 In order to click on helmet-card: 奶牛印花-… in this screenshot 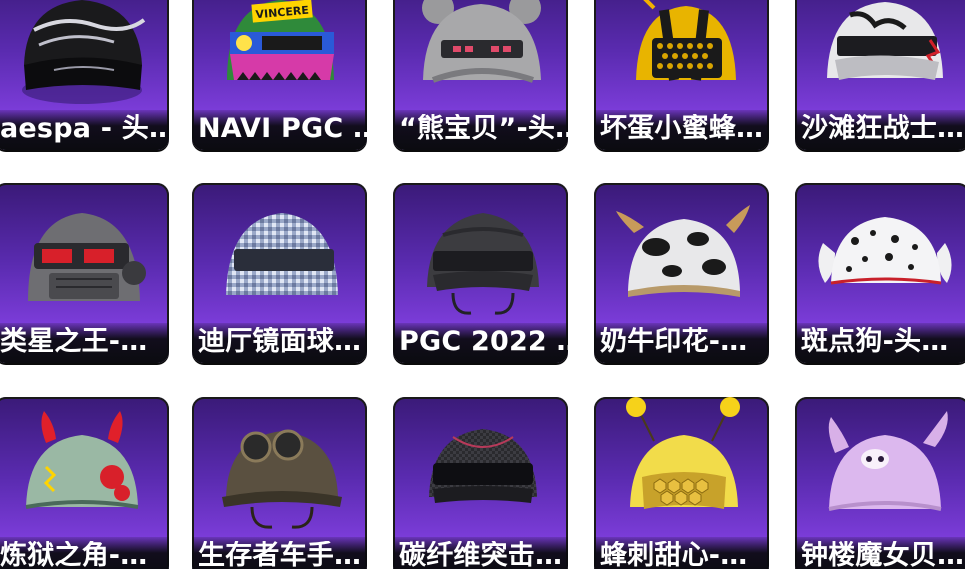, I will do `click(681, 273)`.